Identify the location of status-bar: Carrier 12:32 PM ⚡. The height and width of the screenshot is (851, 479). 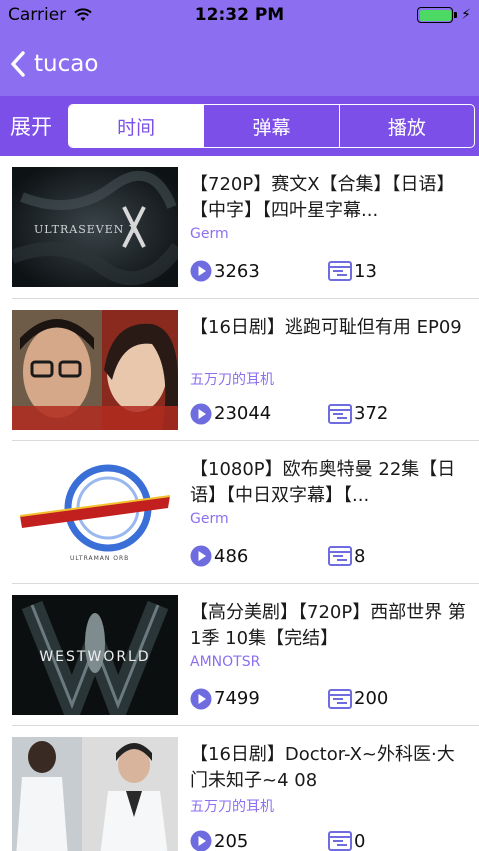
(239, 16).